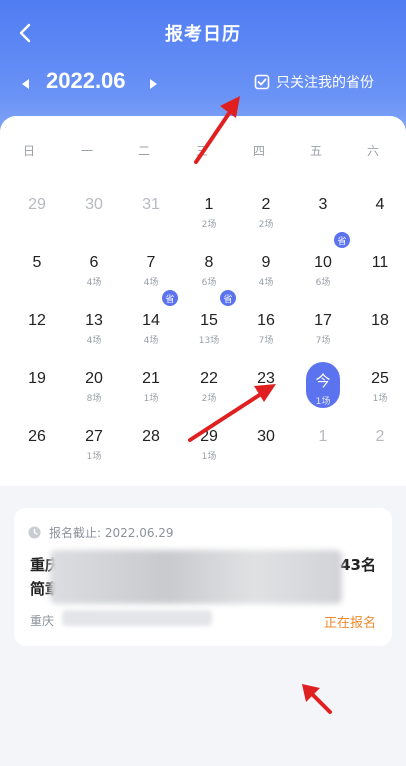 The width and height of the screenshot is (406, 766). Describe the element at coordinates (266, 320) in the screenshot. I see `day-number: 16` at that location.